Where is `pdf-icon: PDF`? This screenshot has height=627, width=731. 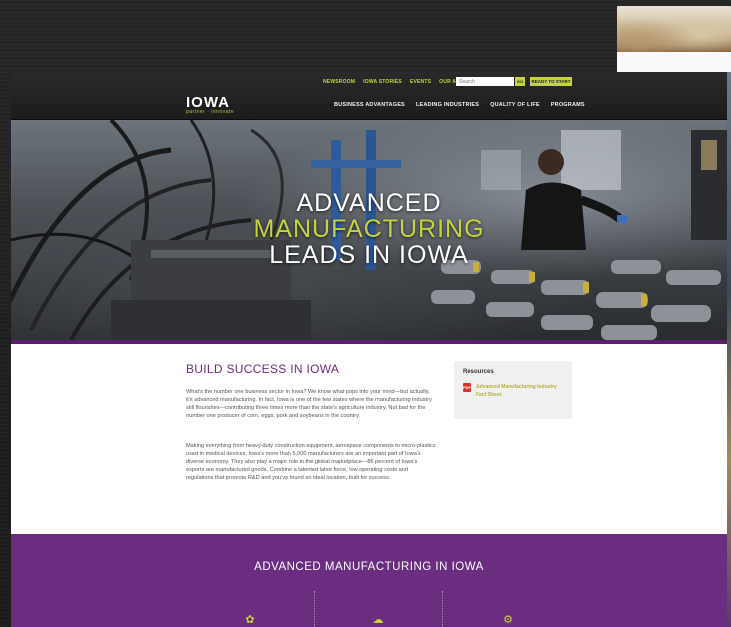 pdf-icon: PDF is located at coordinates (467, 387).